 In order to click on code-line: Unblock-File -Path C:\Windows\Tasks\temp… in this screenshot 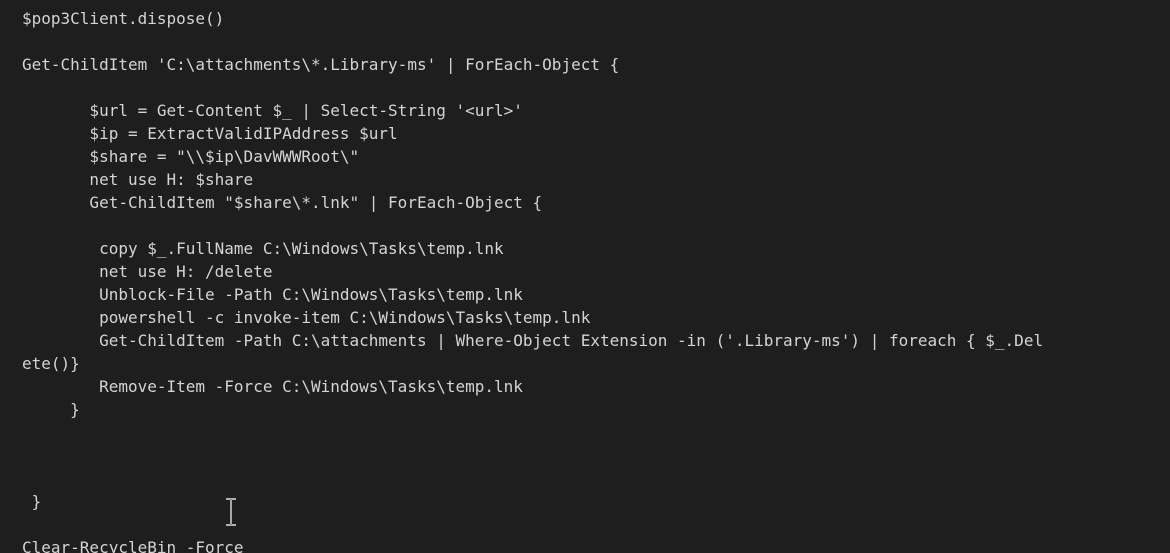, I will do `click(272, 294)`.